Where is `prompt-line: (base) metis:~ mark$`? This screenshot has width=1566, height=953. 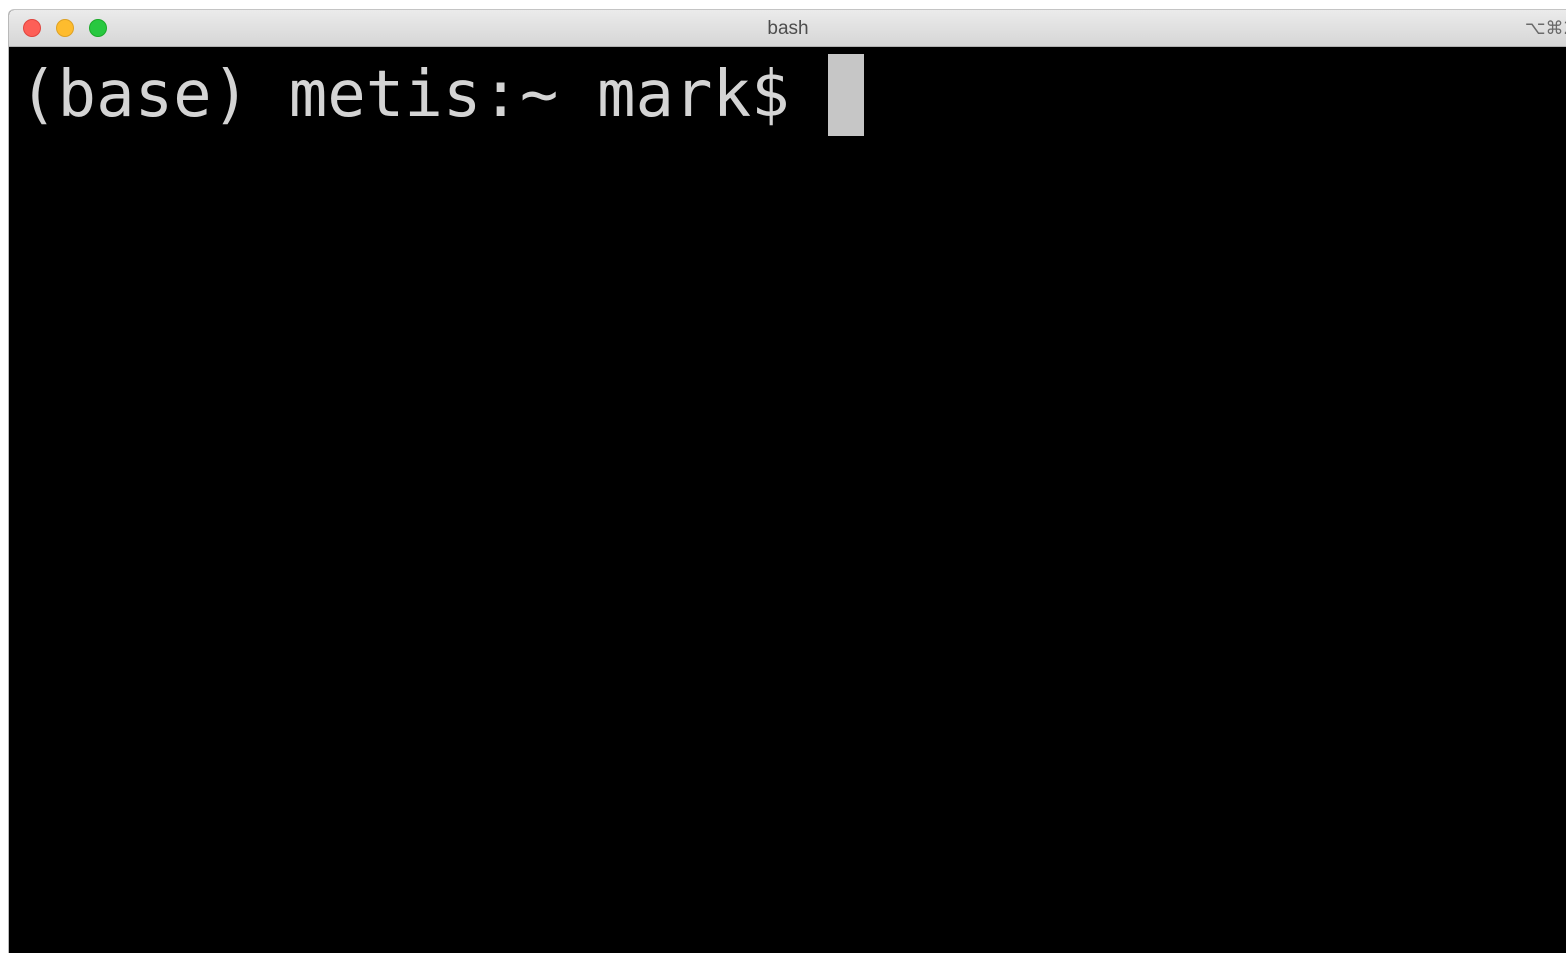
prompt-line: (base) metis:~ mark$ is located at coordinates (442, 95).